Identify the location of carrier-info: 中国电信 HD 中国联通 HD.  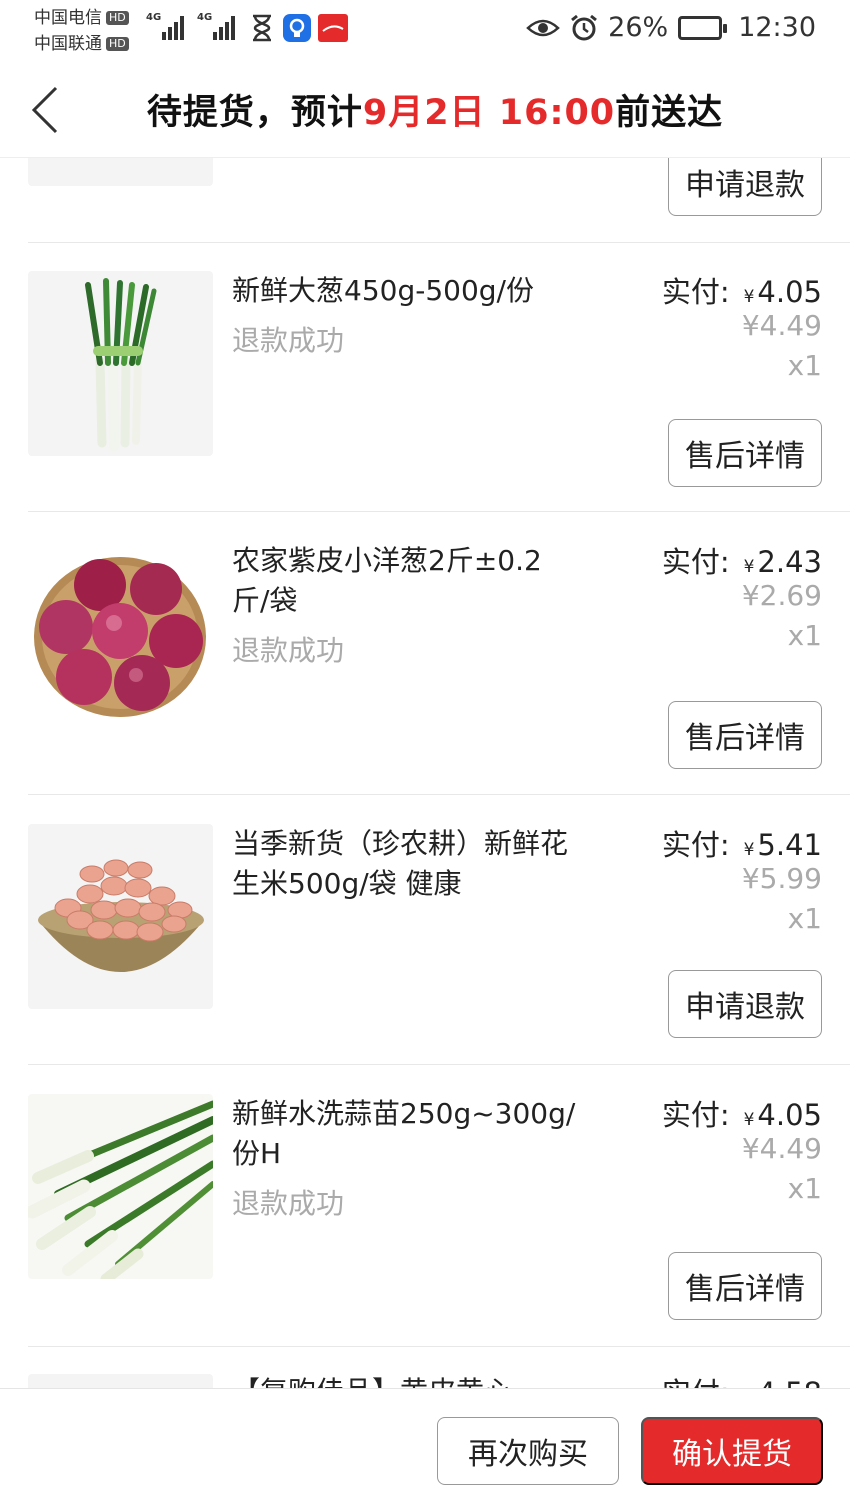
(81, 31).